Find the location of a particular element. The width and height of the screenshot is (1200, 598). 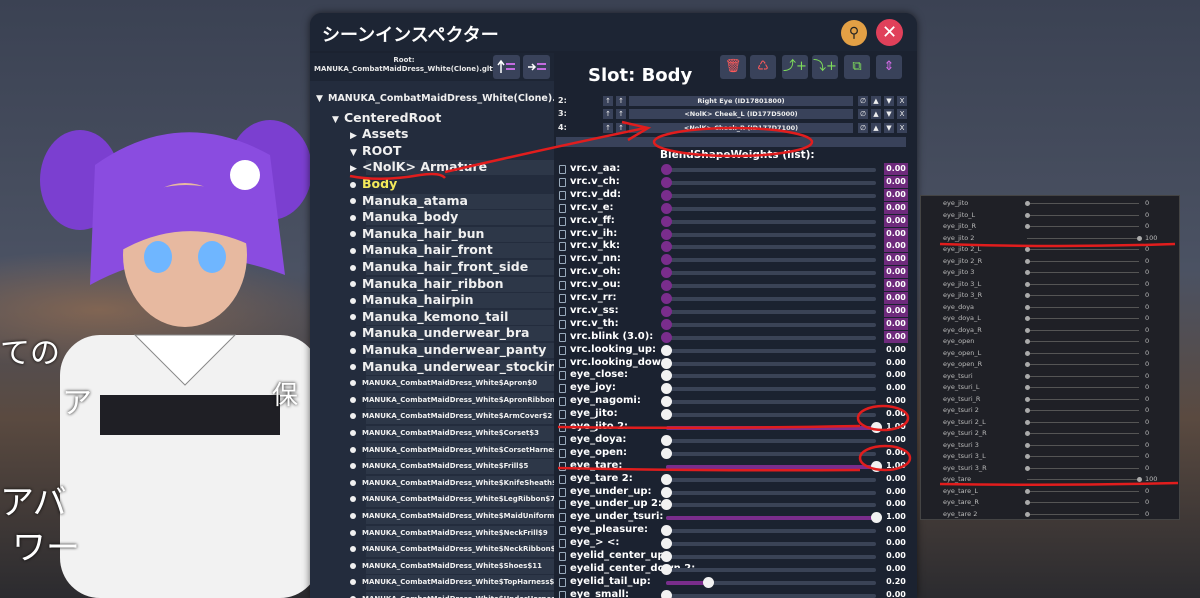

add-child-button: ⤵+ is located at coordinates (825, 67).